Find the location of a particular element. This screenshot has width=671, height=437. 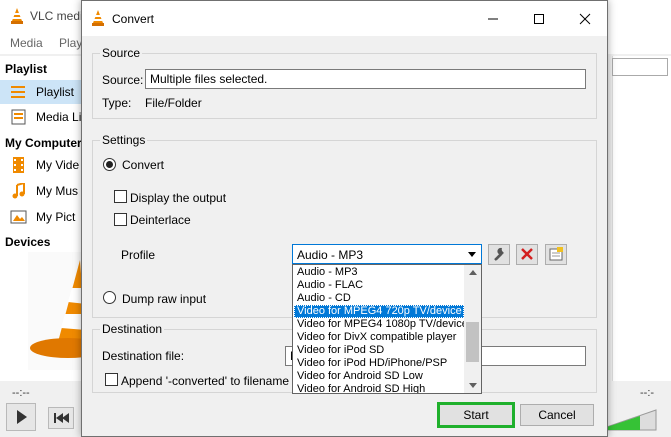

music-note-icon is located at coordinates (18, 191).